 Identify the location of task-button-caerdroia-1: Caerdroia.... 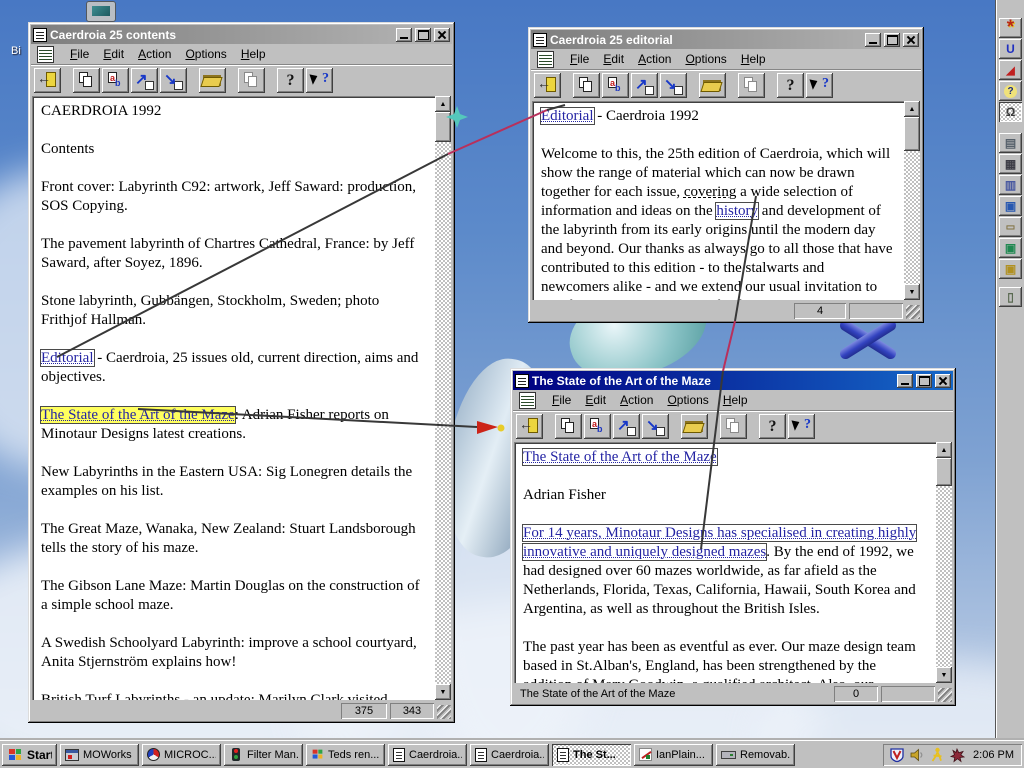
(427, 754).